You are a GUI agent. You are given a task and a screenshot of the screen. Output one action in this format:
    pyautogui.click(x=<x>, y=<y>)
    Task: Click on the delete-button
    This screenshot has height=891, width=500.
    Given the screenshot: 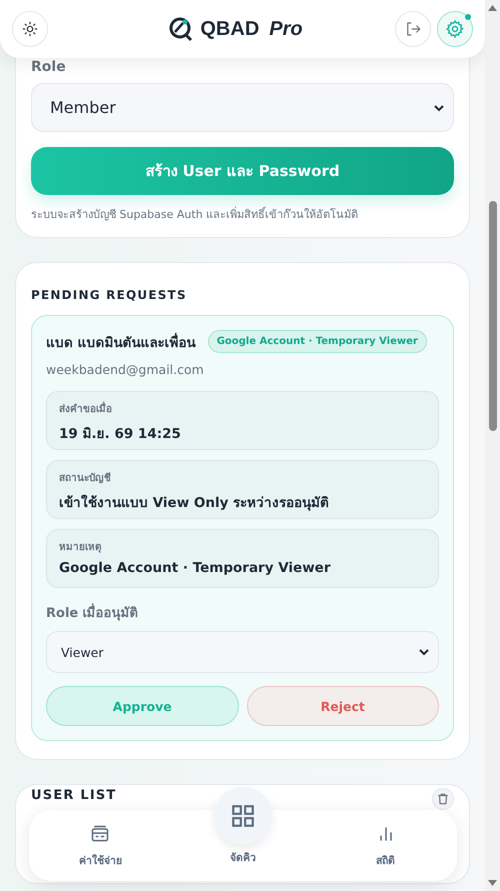 What is the action you would take?
    pyautogui.click(x=443, y=799)
    